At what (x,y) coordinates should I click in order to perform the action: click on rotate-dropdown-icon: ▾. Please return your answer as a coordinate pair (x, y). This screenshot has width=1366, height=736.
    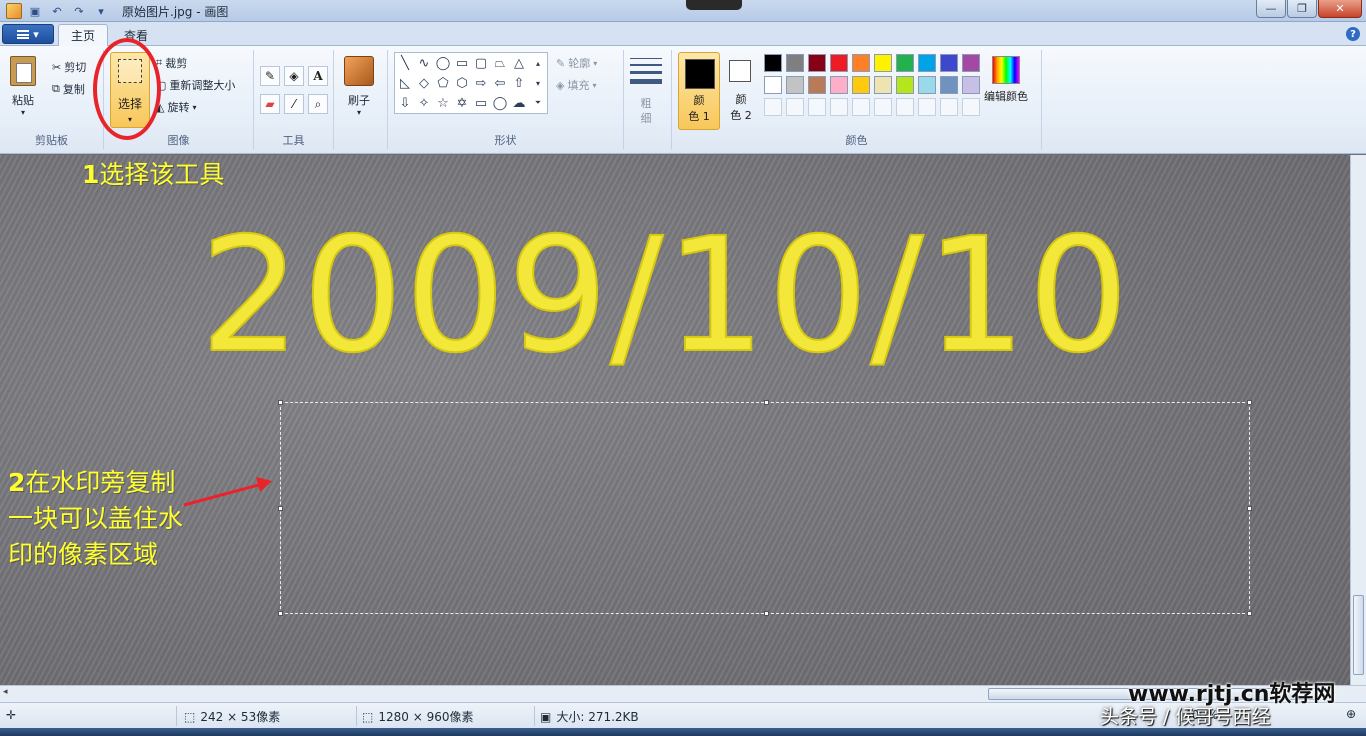
    Looking at the image, I should click on (194, 107).